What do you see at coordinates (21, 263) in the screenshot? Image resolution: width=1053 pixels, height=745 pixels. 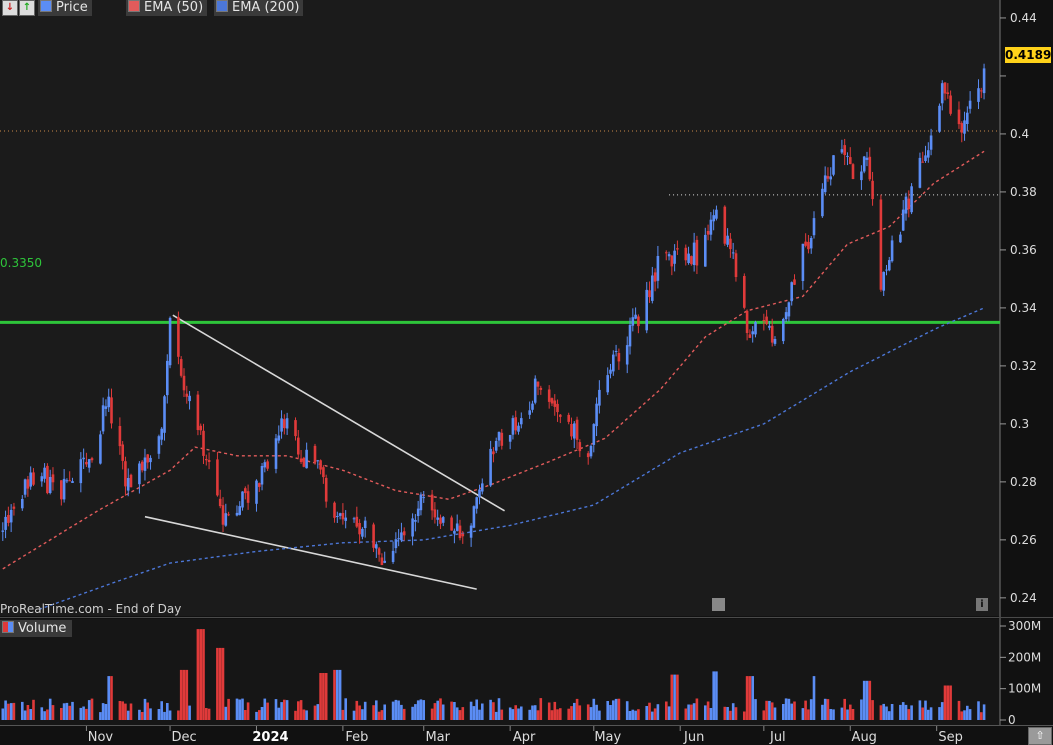 I see `level-price-label: 0.3350` at bounding box center [21, 263].